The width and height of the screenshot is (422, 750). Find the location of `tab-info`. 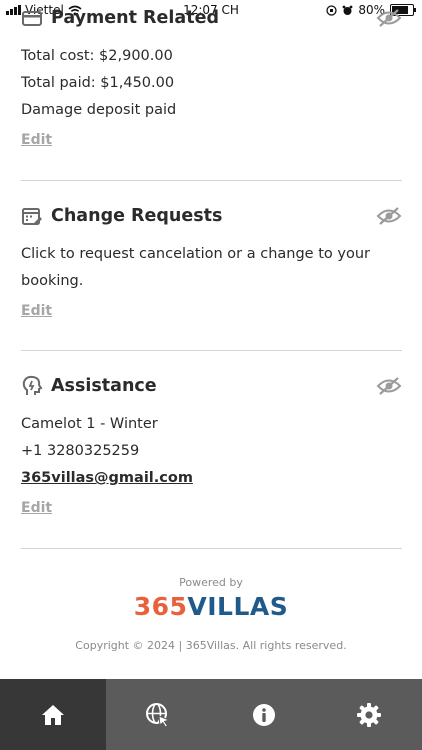

tab-info is located at coordinates (264, 714).